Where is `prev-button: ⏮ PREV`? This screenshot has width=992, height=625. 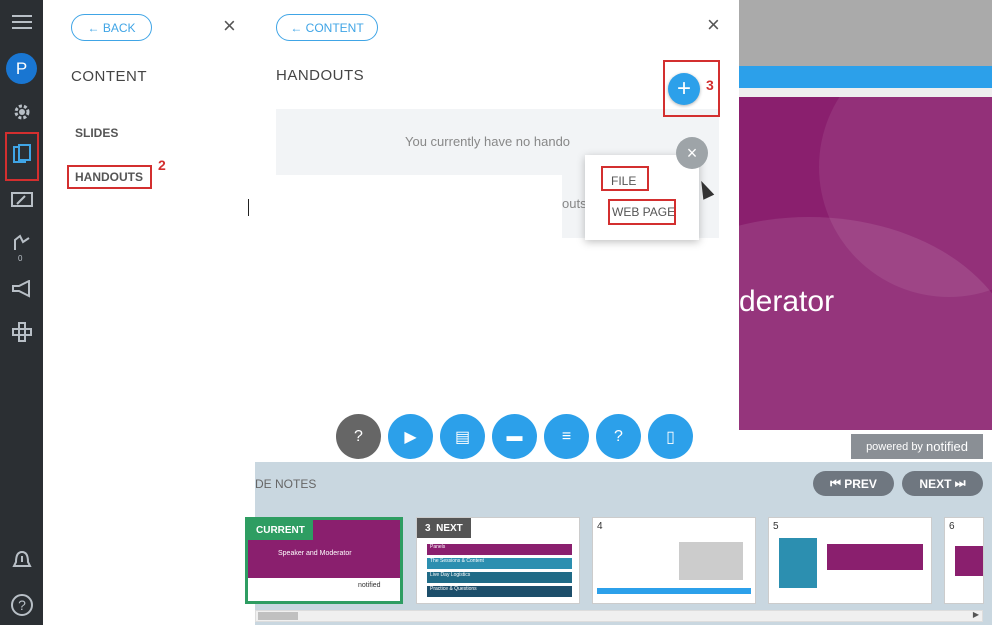 prev-button: ⏮ PREV is located at coordinates (853, 483).